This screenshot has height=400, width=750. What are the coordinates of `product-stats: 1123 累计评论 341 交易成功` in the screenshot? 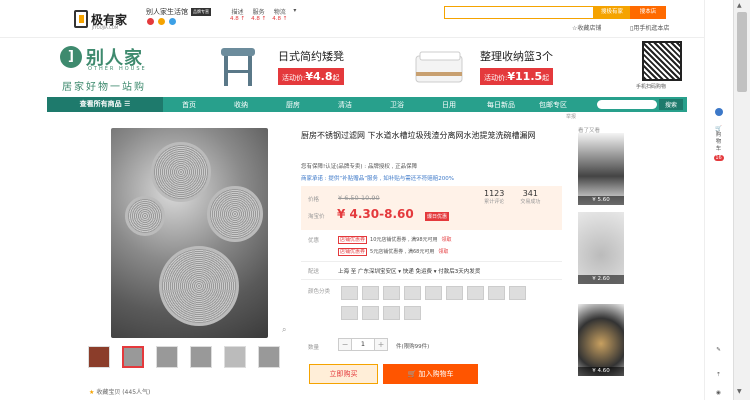 It's located at (512, 197).